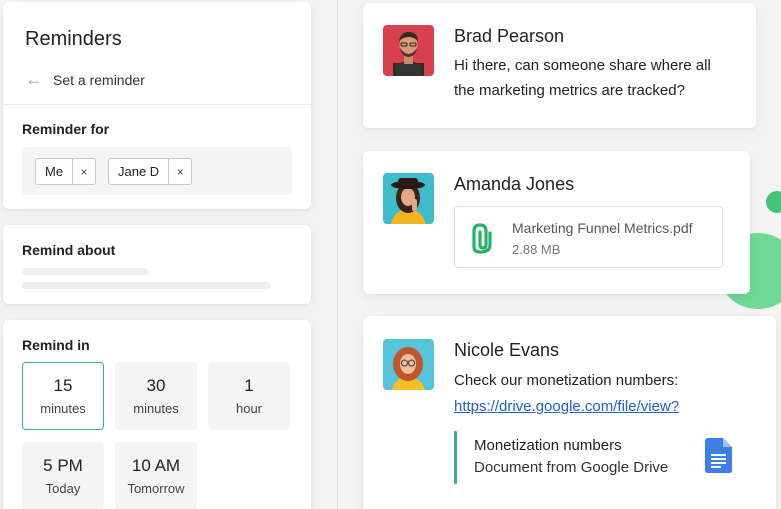  What do you see at coordinates (249, 396) in the screenshot?
I see `option-1-hour: 1 hour` at bounding box center [249, 396].